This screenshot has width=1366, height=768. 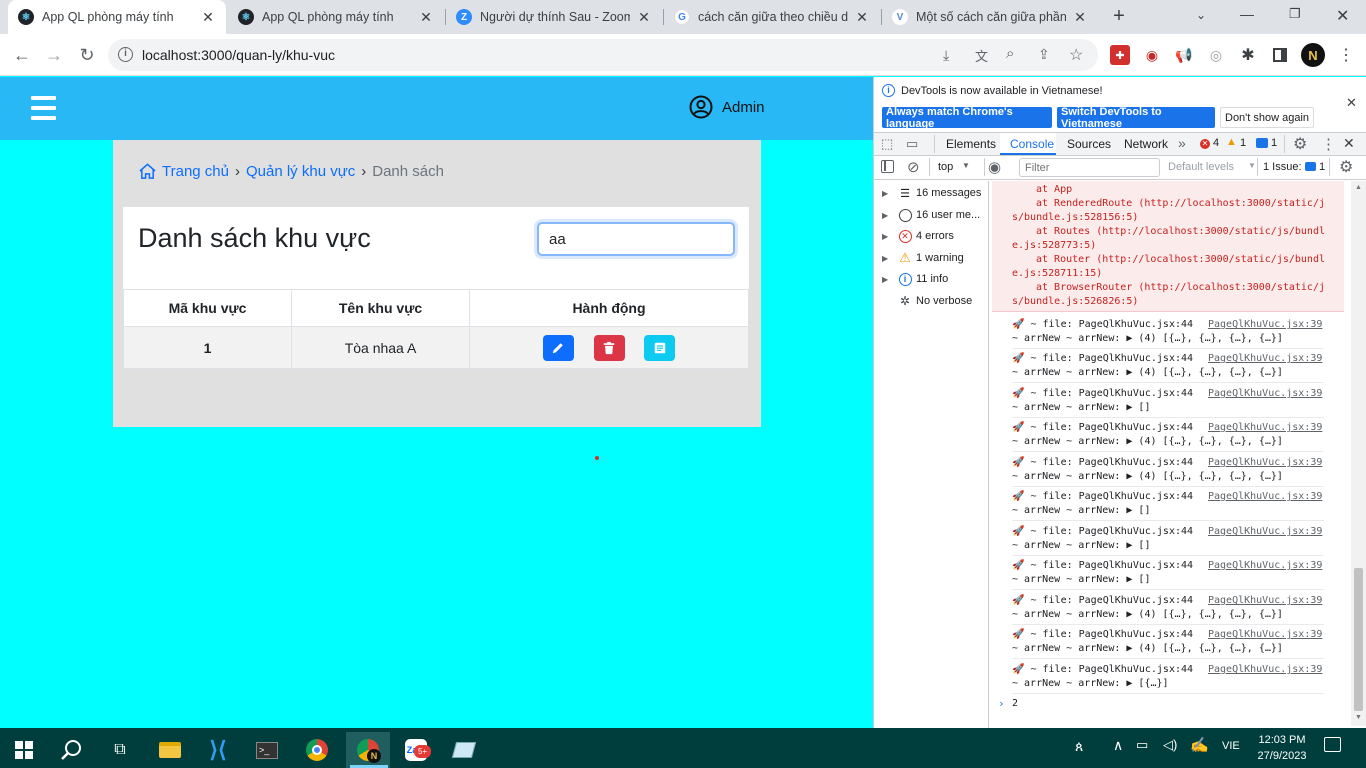 What do you see at coordinates (1201, 167) in the screenshot?
I see `log-levels-dropdown: Default levels` at bounding box center [1201, 167].